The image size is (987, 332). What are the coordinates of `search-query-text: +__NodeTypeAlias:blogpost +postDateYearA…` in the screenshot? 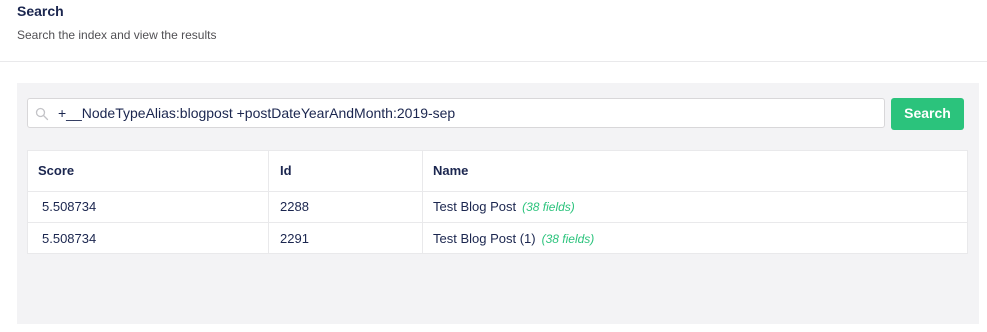 It's located at (256, 113).